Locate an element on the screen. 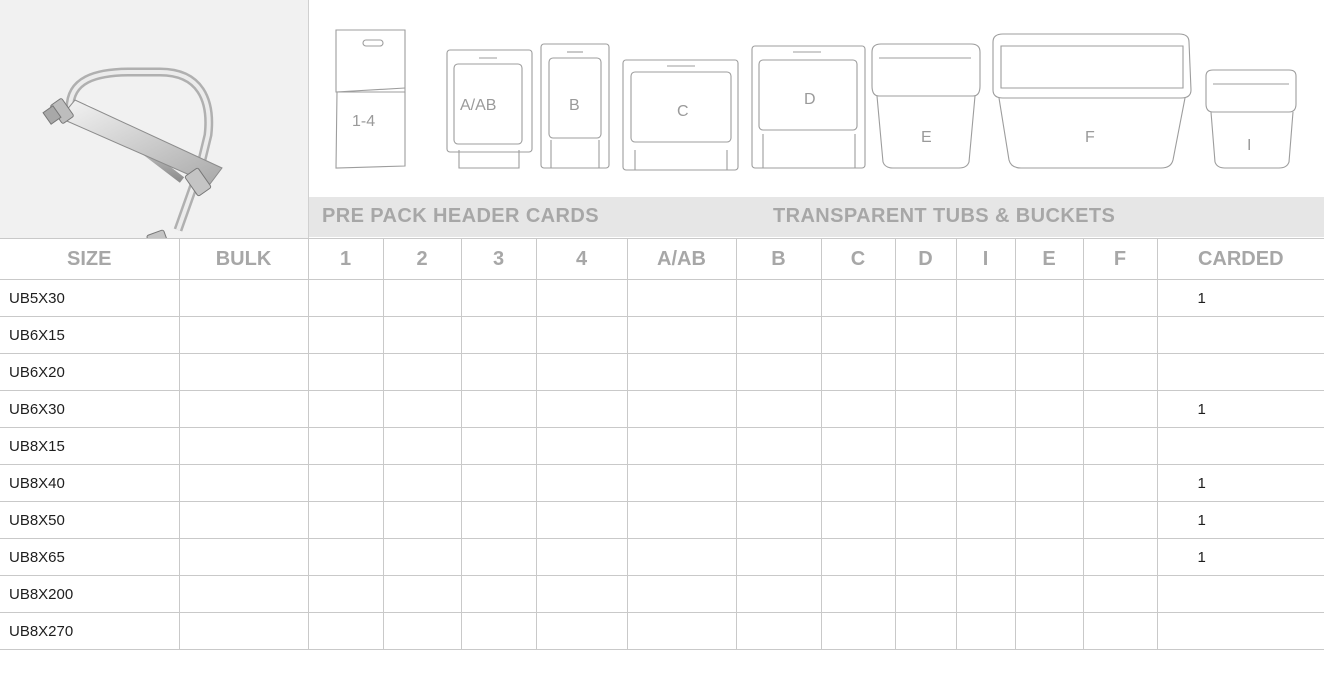  table-row: UB6X20 is located at coordinates (662, 372).